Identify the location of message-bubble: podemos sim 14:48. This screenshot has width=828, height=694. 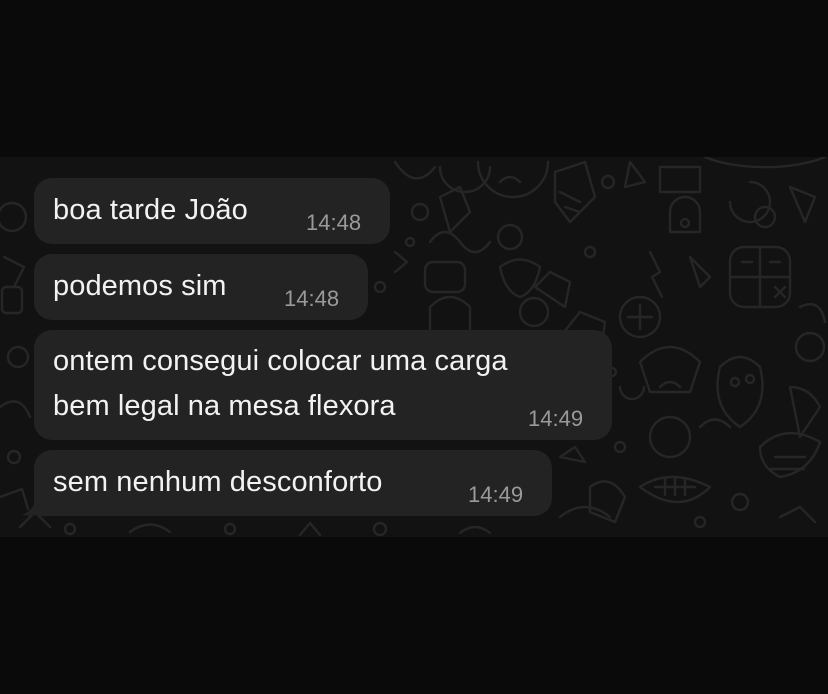
(201, 287).